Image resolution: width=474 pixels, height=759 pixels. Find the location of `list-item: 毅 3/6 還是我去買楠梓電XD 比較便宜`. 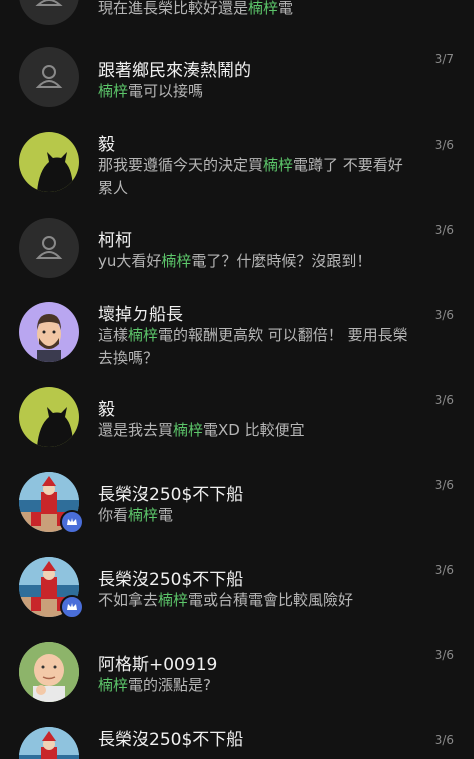

list-item: 毅 3/6 還是我去買楠梓電XD 比較便宜 is located at coordinates (237, 421).